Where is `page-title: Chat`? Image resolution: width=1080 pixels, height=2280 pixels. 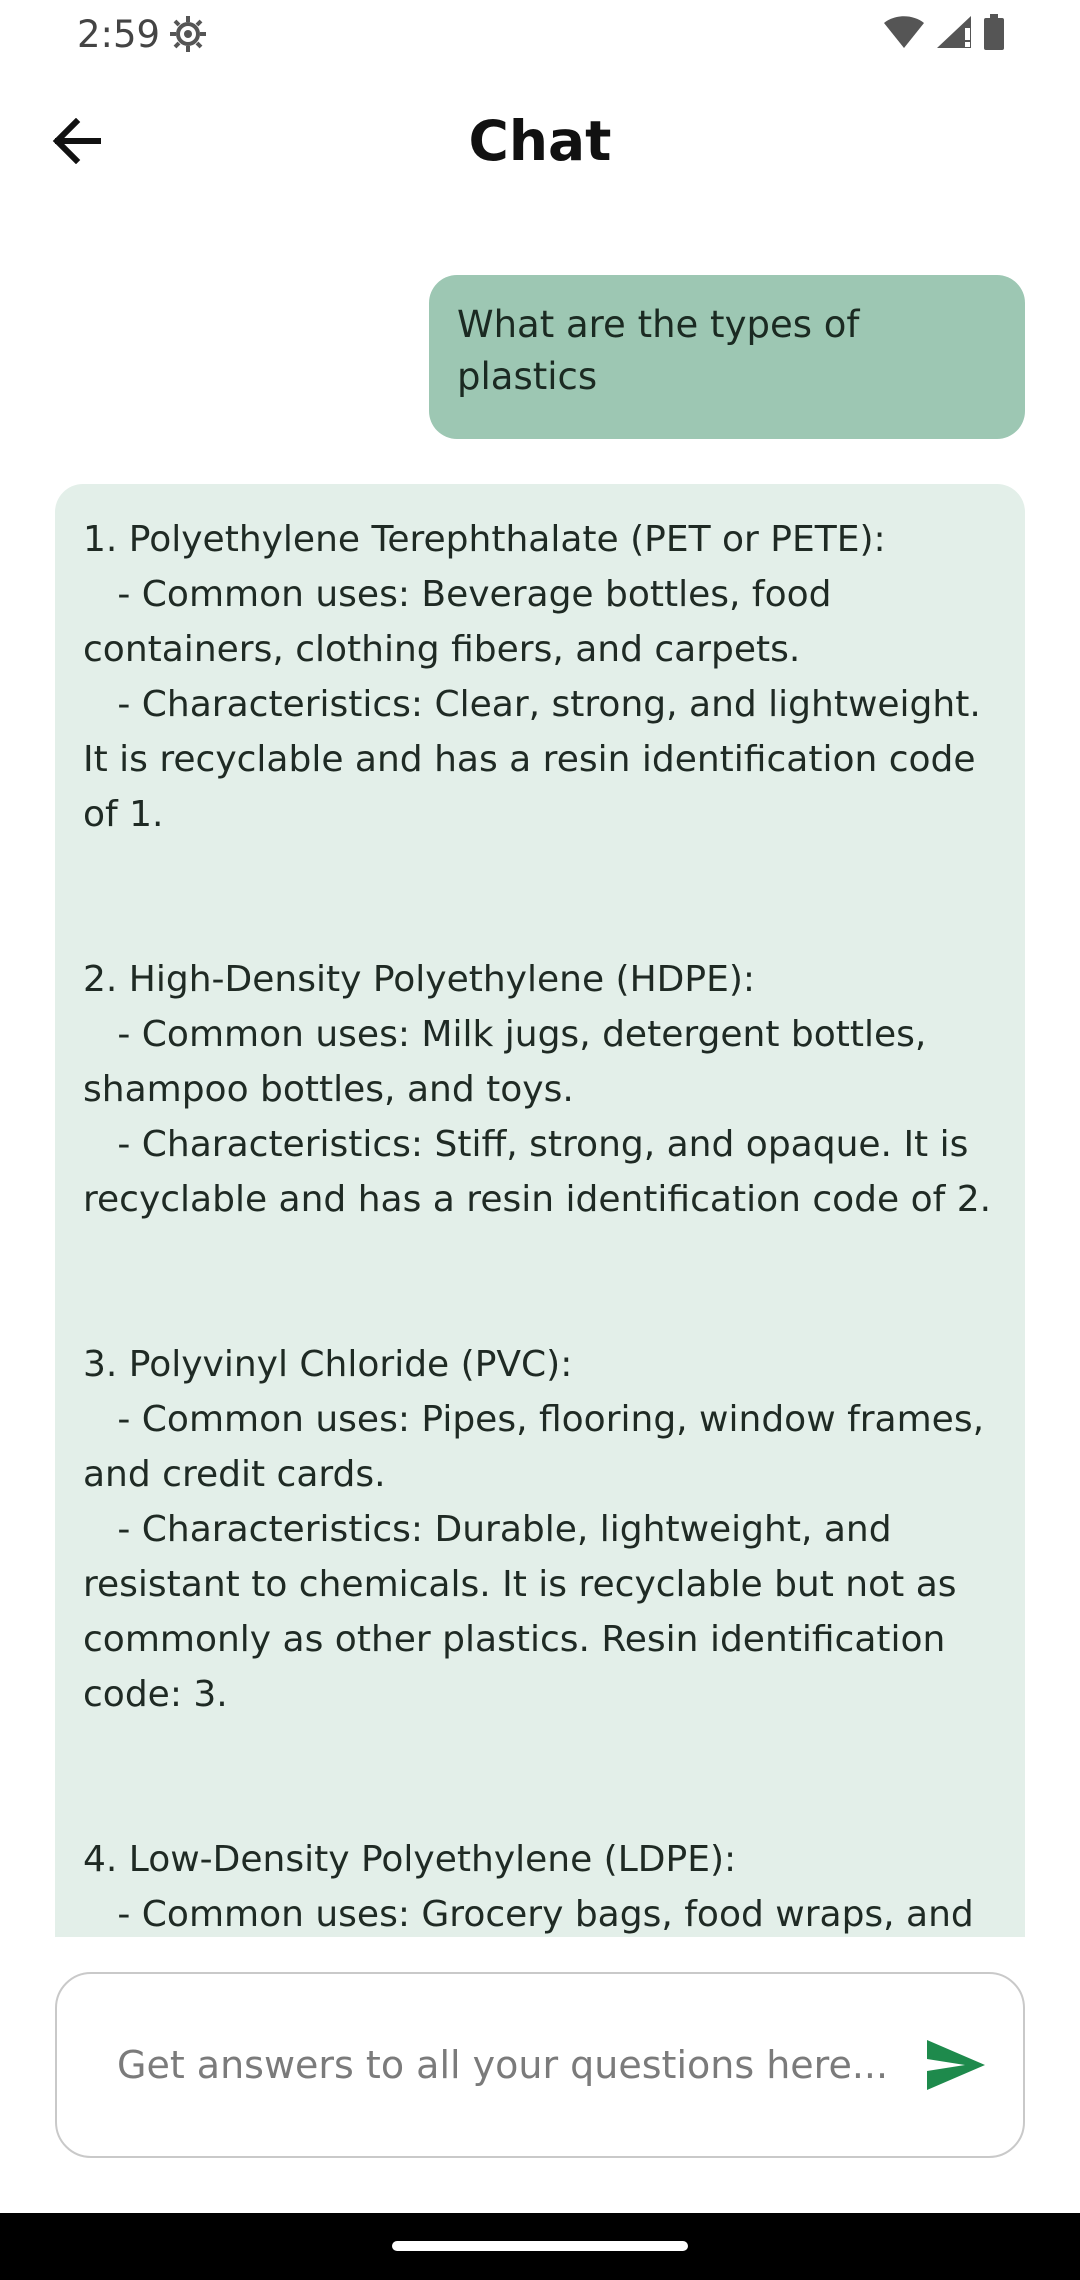
page-title: Chat is located at coordinates (540, 141).